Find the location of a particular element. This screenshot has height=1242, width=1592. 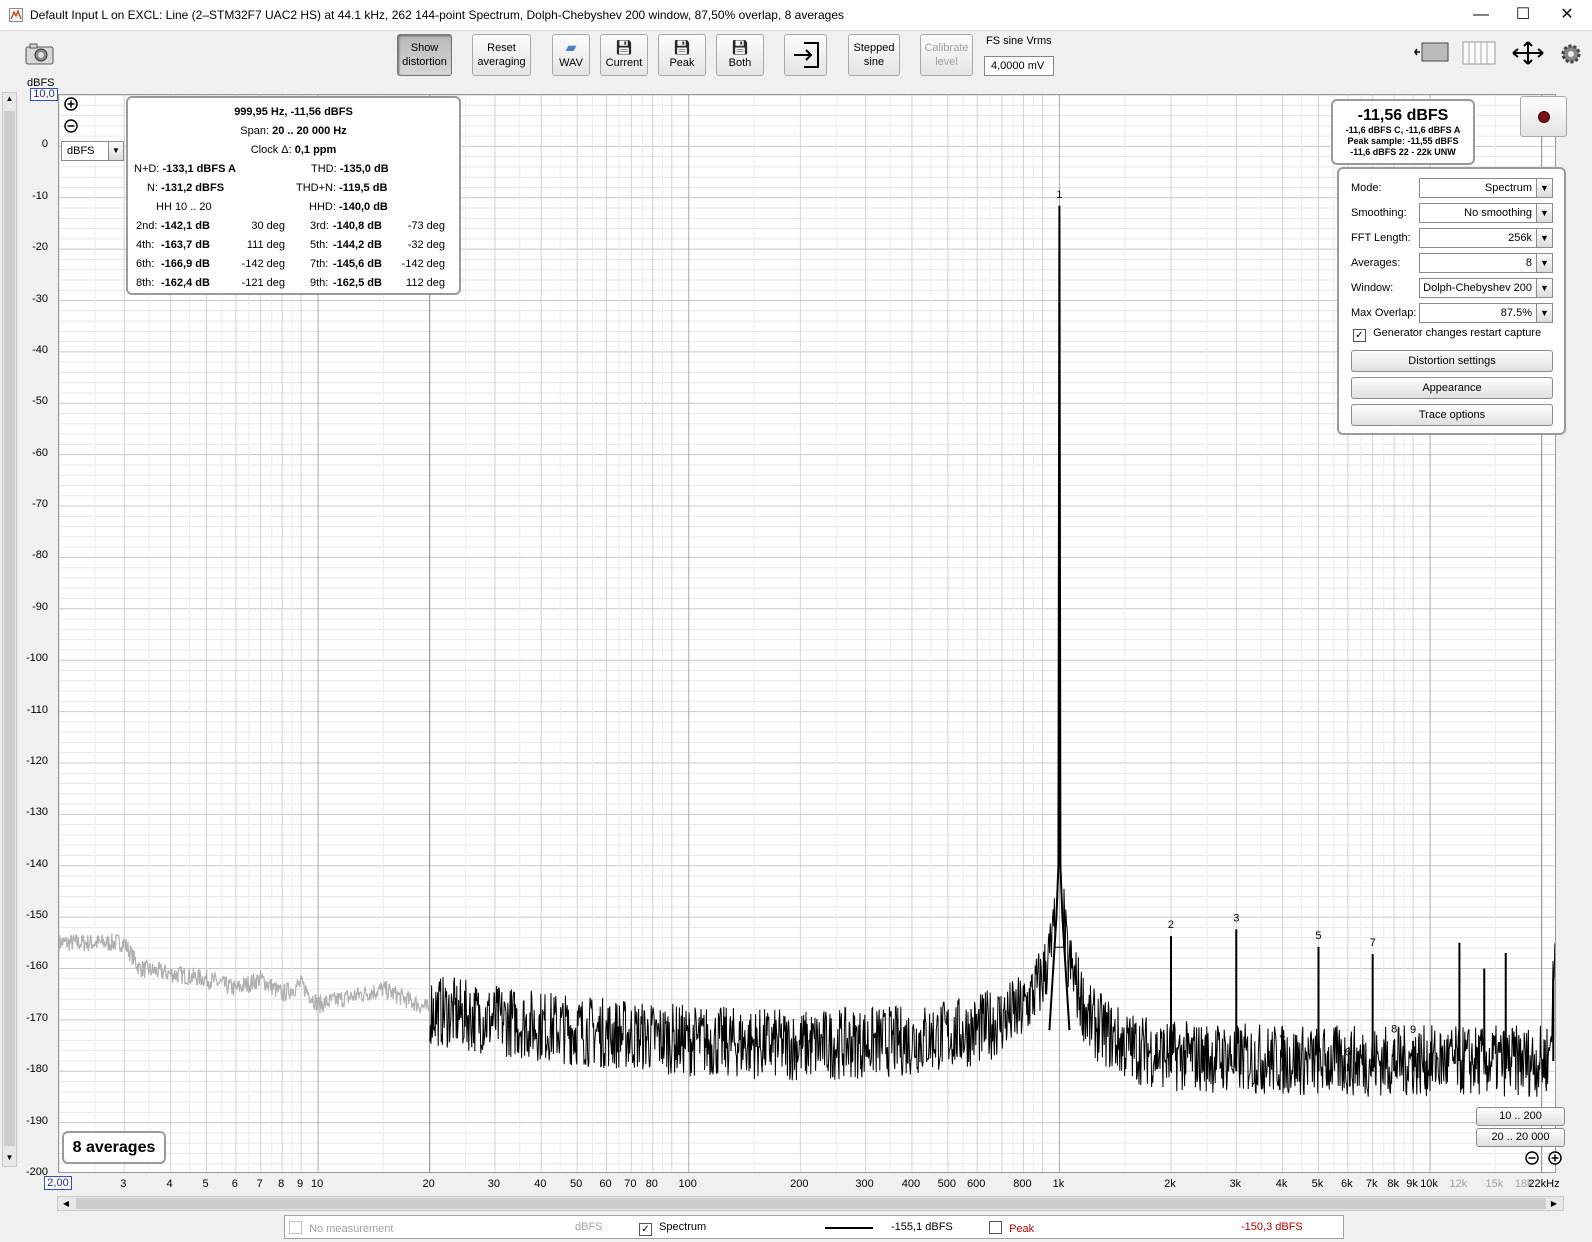

window-select: Dolph-Chebyshev 200 ▼ is located at coordinates (1486, 288).